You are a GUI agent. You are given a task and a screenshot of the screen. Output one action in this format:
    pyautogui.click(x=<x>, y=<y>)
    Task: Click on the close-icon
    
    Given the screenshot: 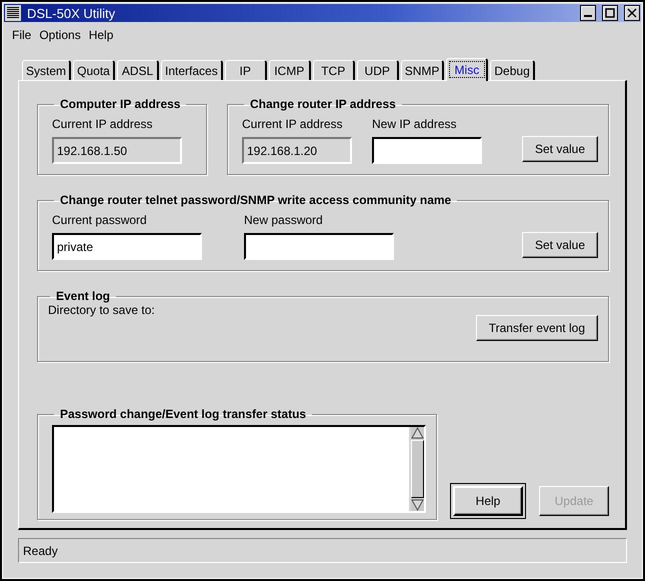 What is the action you would take?
    pyautogui.click(x=632, y=13)
    